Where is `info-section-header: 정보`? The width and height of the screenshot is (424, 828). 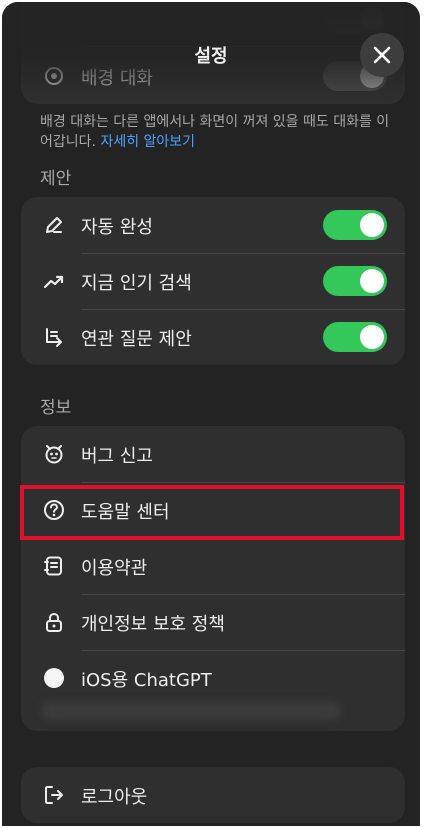 info-section-header: 정보 is located at coordinates (56, 408).